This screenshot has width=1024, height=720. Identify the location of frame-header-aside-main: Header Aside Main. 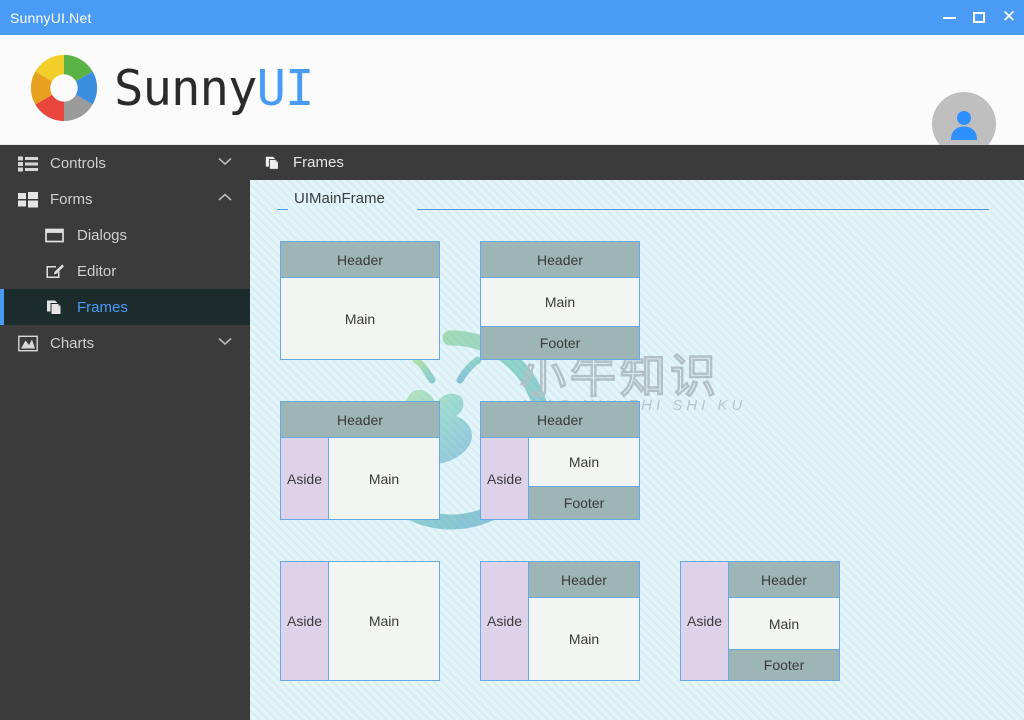
(360, 460).